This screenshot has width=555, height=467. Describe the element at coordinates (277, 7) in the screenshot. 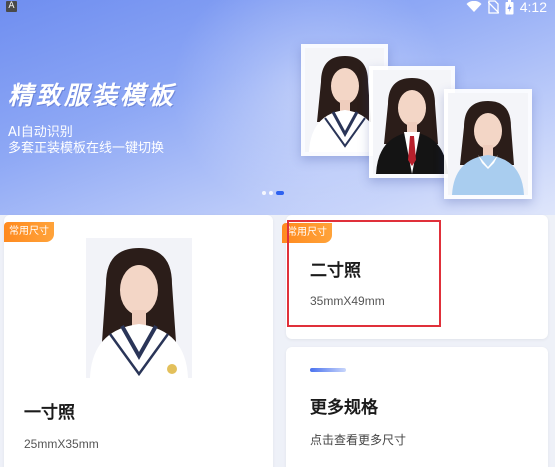

I see `status-bar: A 4:12` at that location.